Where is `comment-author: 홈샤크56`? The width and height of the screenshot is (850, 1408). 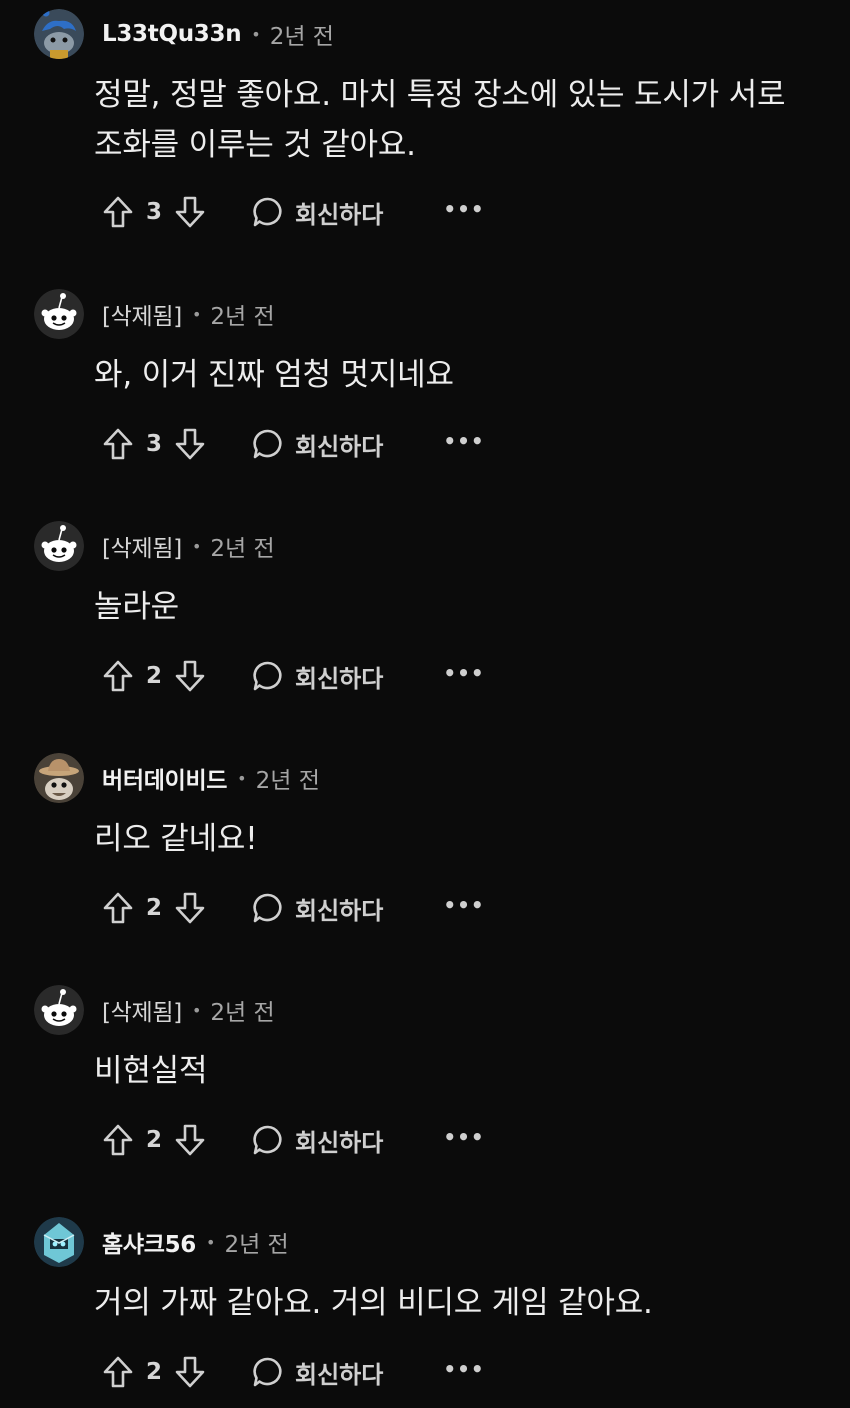 comment-author: 홈샤크56 is located at coordinates (149, 1242).